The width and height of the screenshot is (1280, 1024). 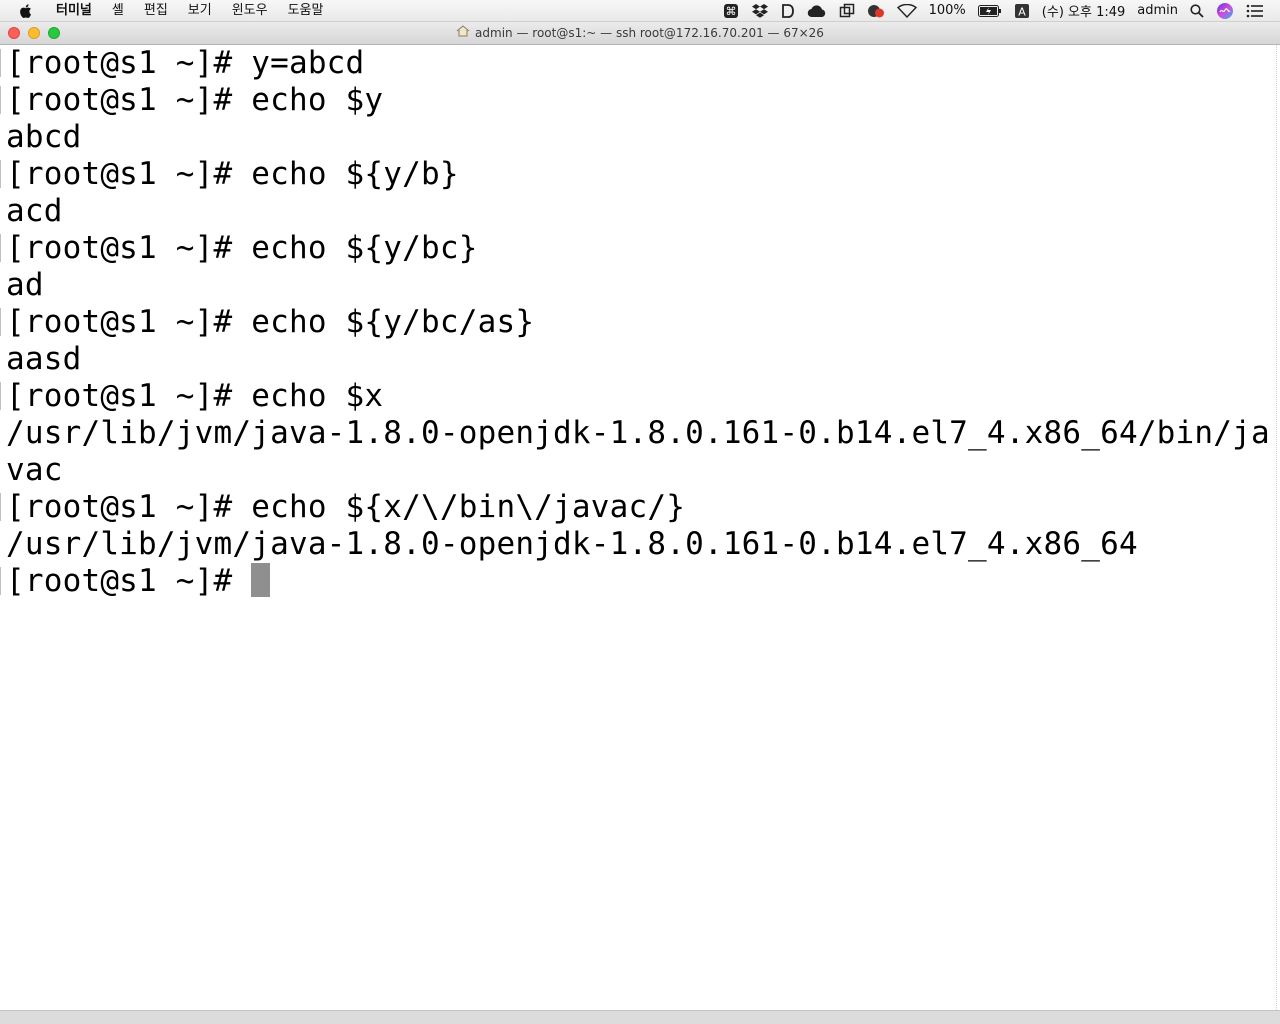 What do you see at coordinates (463, 33) in the screenshot?
I see `home-folder-icon` at bounding box center [463, 33].